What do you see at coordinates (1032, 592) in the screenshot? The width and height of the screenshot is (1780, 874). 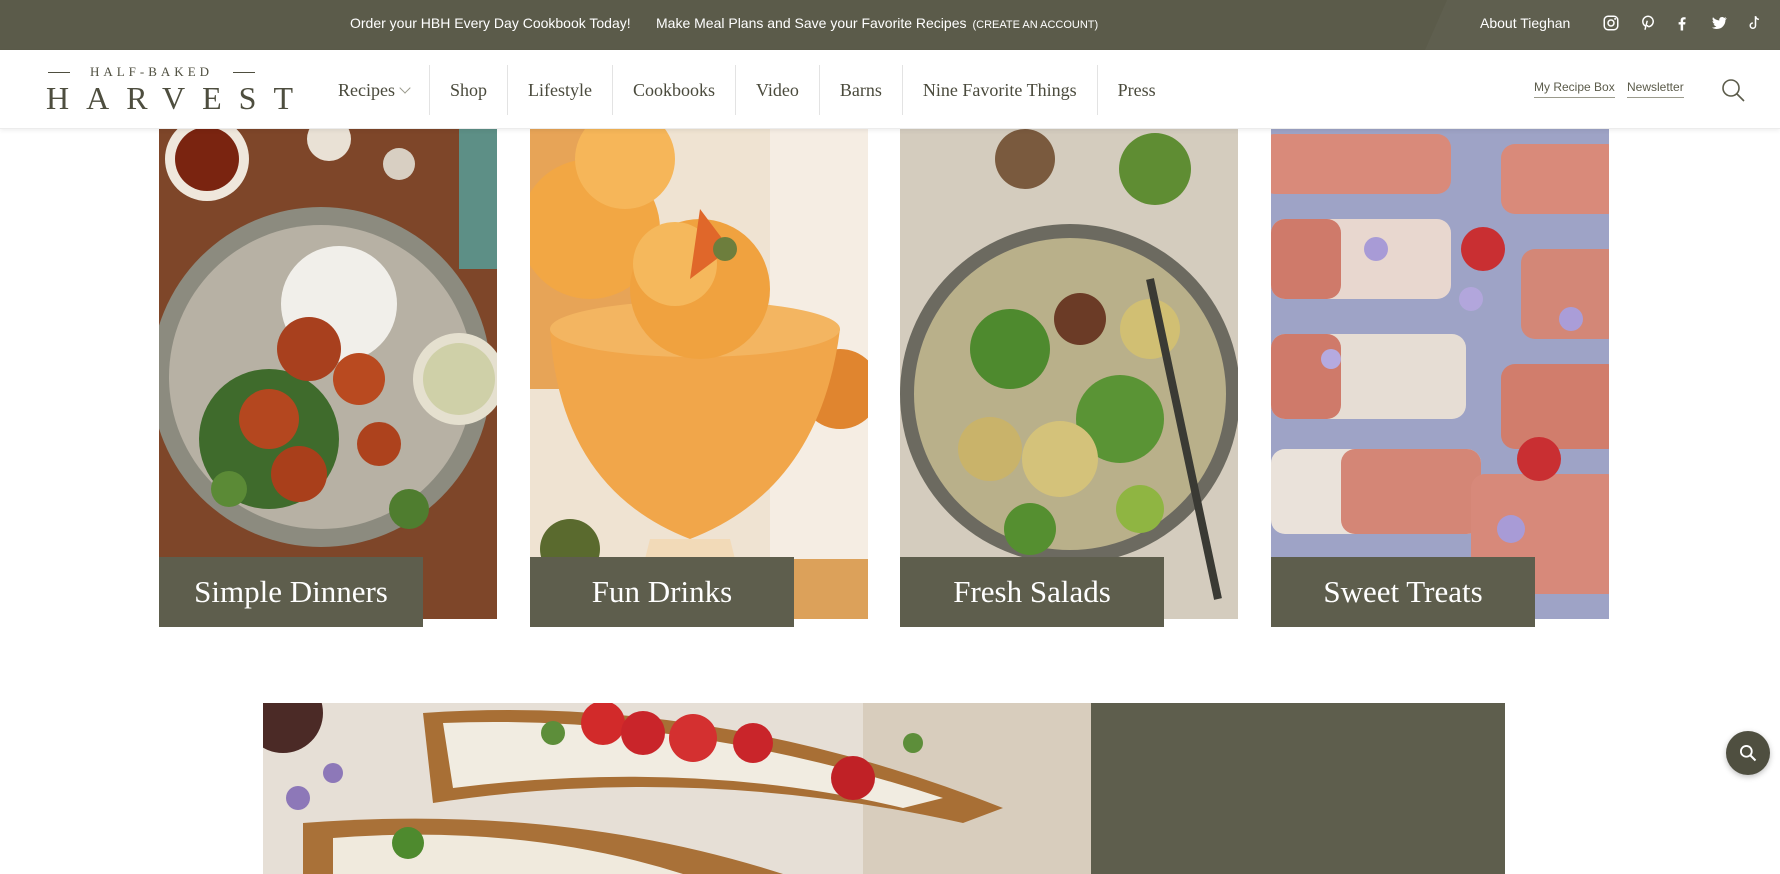 I see `card-label: Fresh Salads` at bounding box center [1032, 592].